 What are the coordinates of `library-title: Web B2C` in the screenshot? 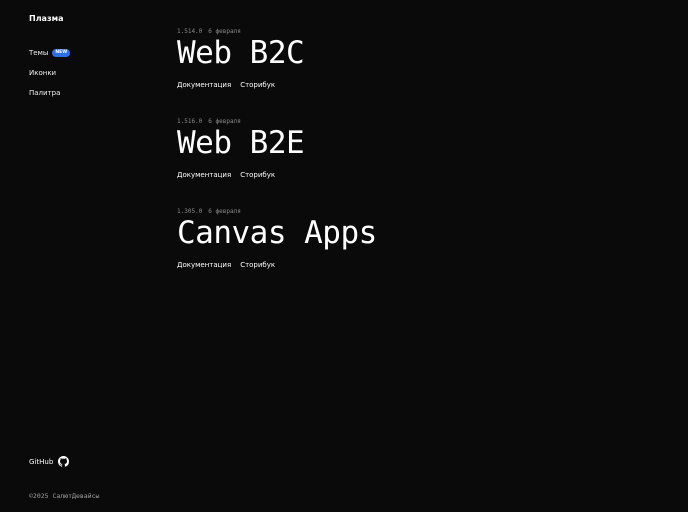 It's located at (277, 53).